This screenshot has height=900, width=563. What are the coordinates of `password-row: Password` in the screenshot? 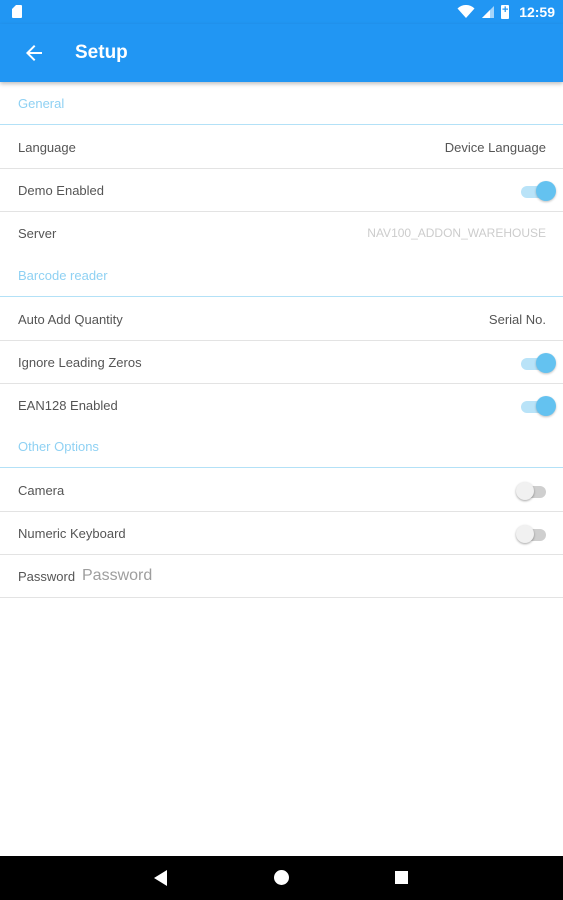 It's located at (281, 576).